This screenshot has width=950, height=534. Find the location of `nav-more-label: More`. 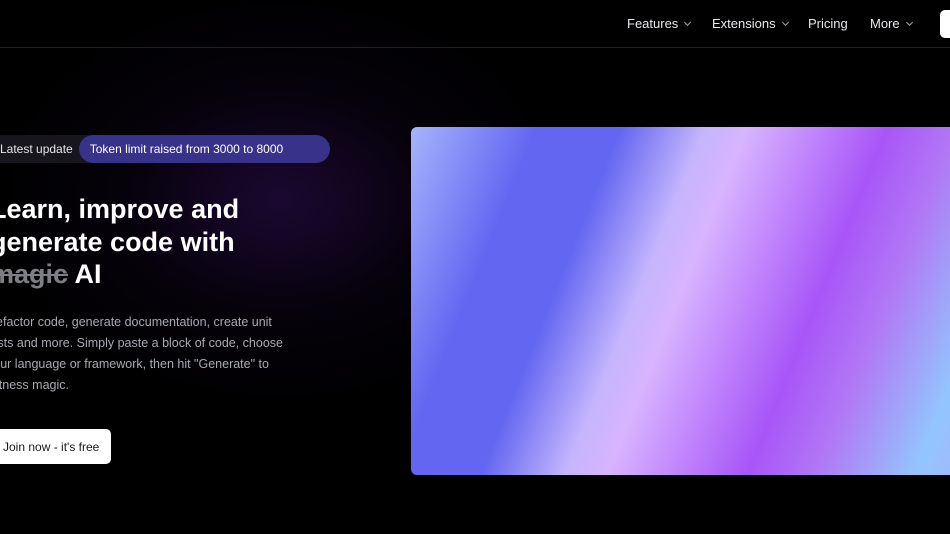

nav-more-label: More is located at coordinates (885, 23).